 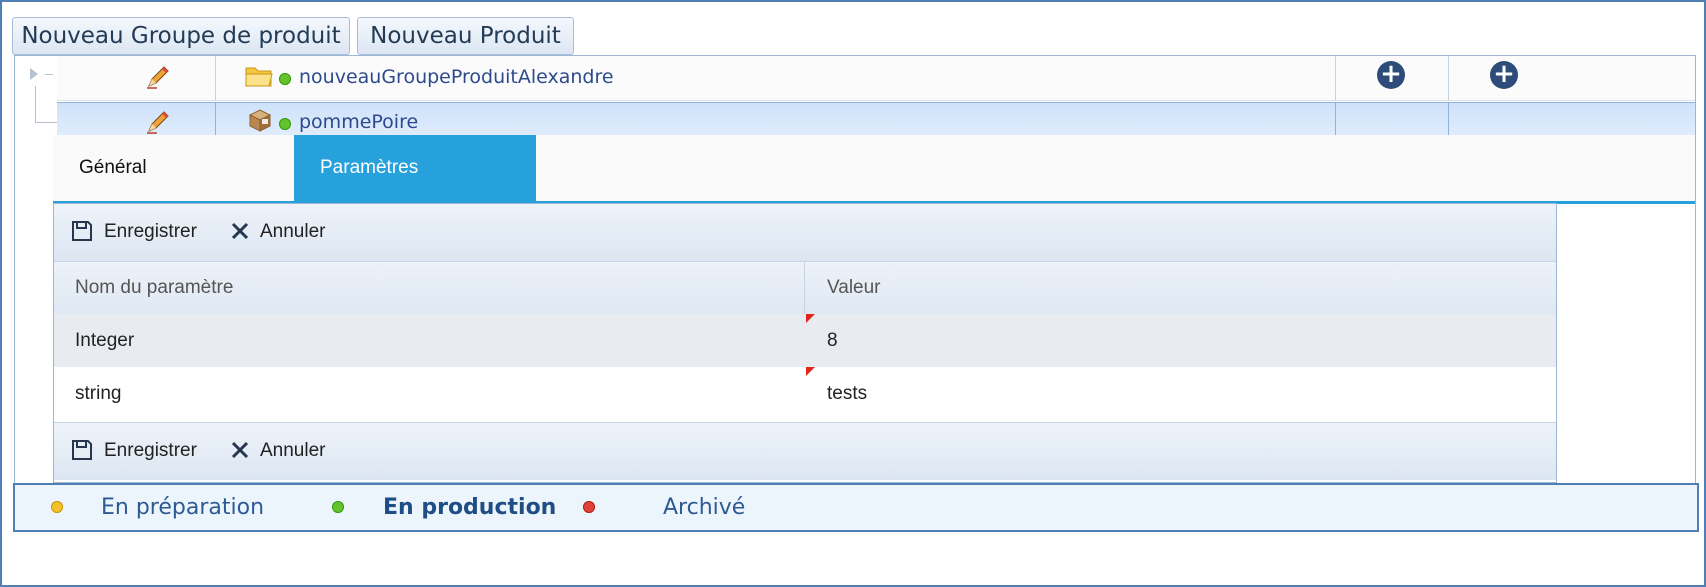 What do you see at coordinates (260, 120) in the screenshot?
I see `package-icon` at bounding box center [260, 120].